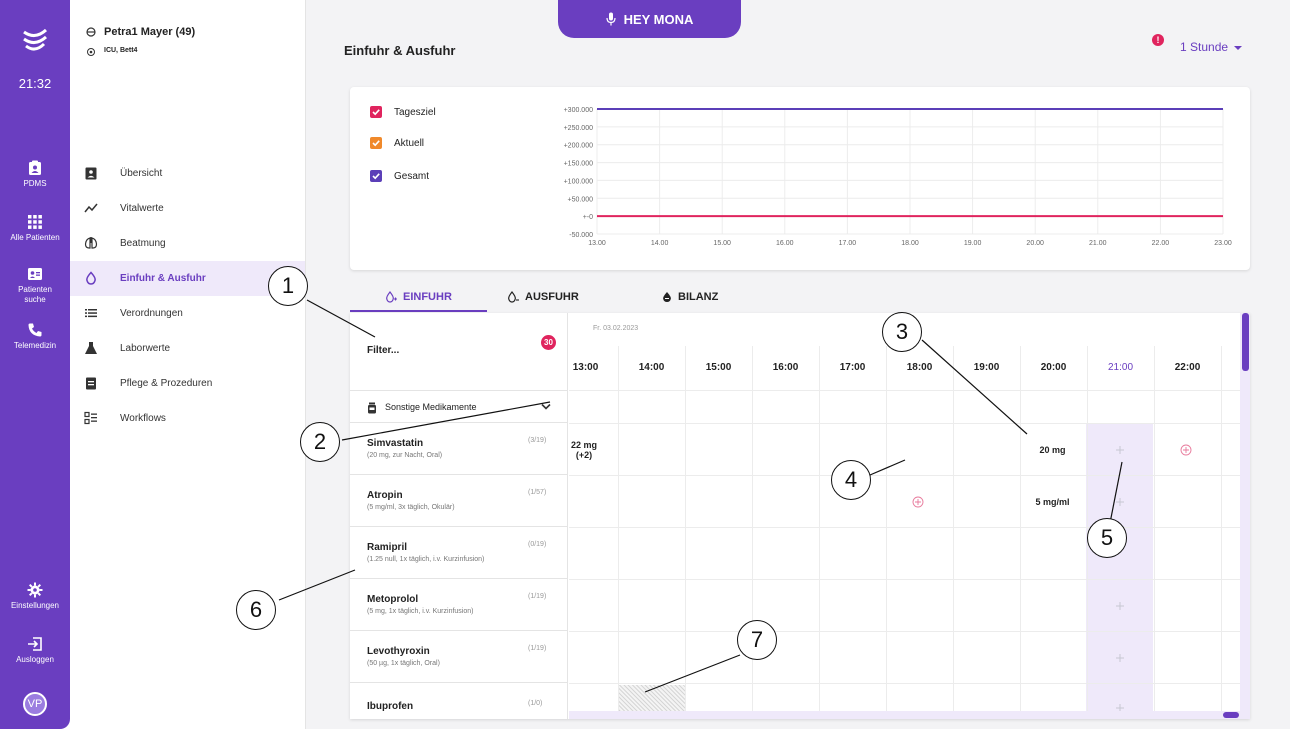 This screenshot has width=1290, height=729. Describe the element at coordinates (403, 663) in the screenshot. I see `medication-dosage: (50 µg, 1x täglich, Oral)` at that location.